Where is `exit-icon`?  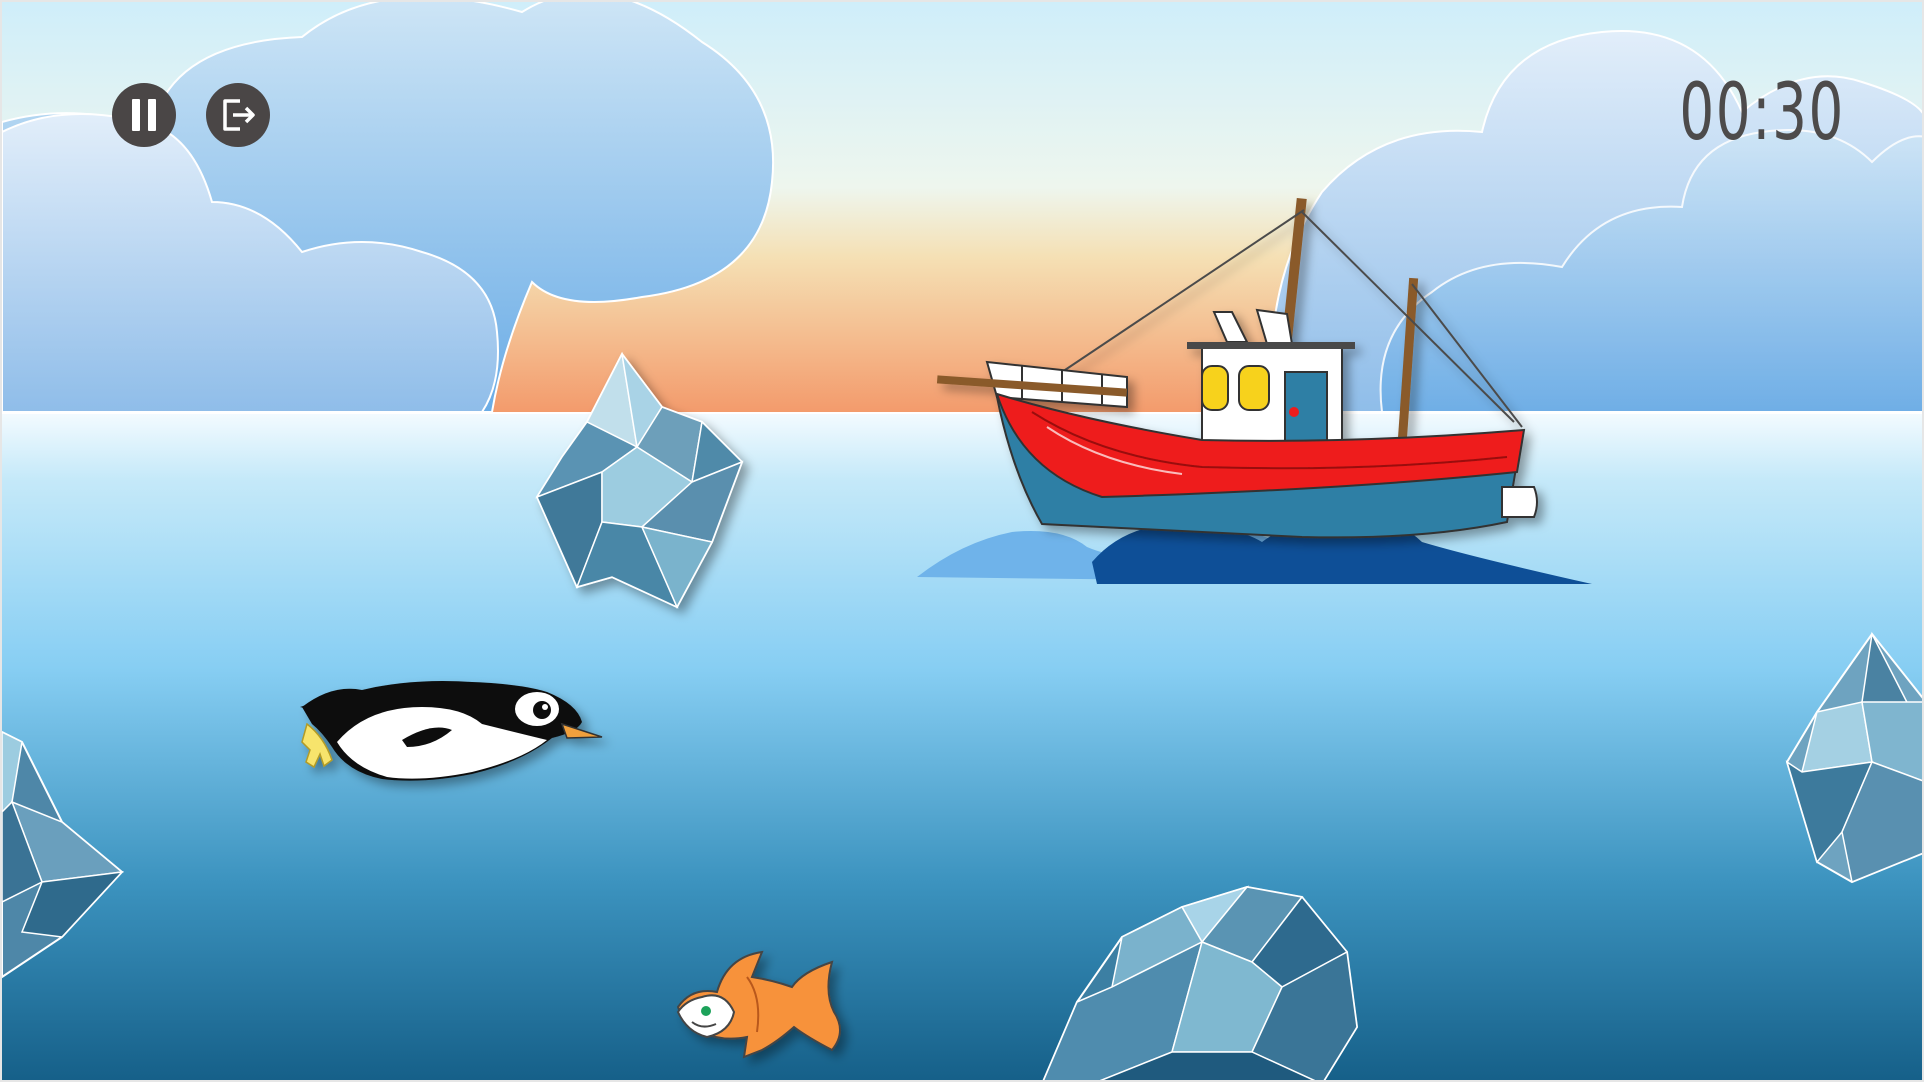 exit-icon is located at coordinates (239, 115).